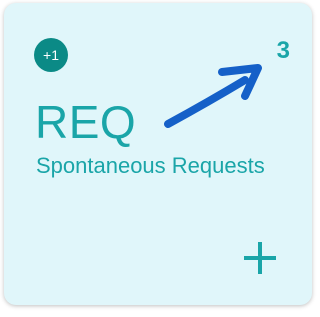 This screenshot has width=320, height=317. What do you see at coordinates (283, 50) in the screenshot?
I see `request-count: 3` at bounding box center [283, 50].